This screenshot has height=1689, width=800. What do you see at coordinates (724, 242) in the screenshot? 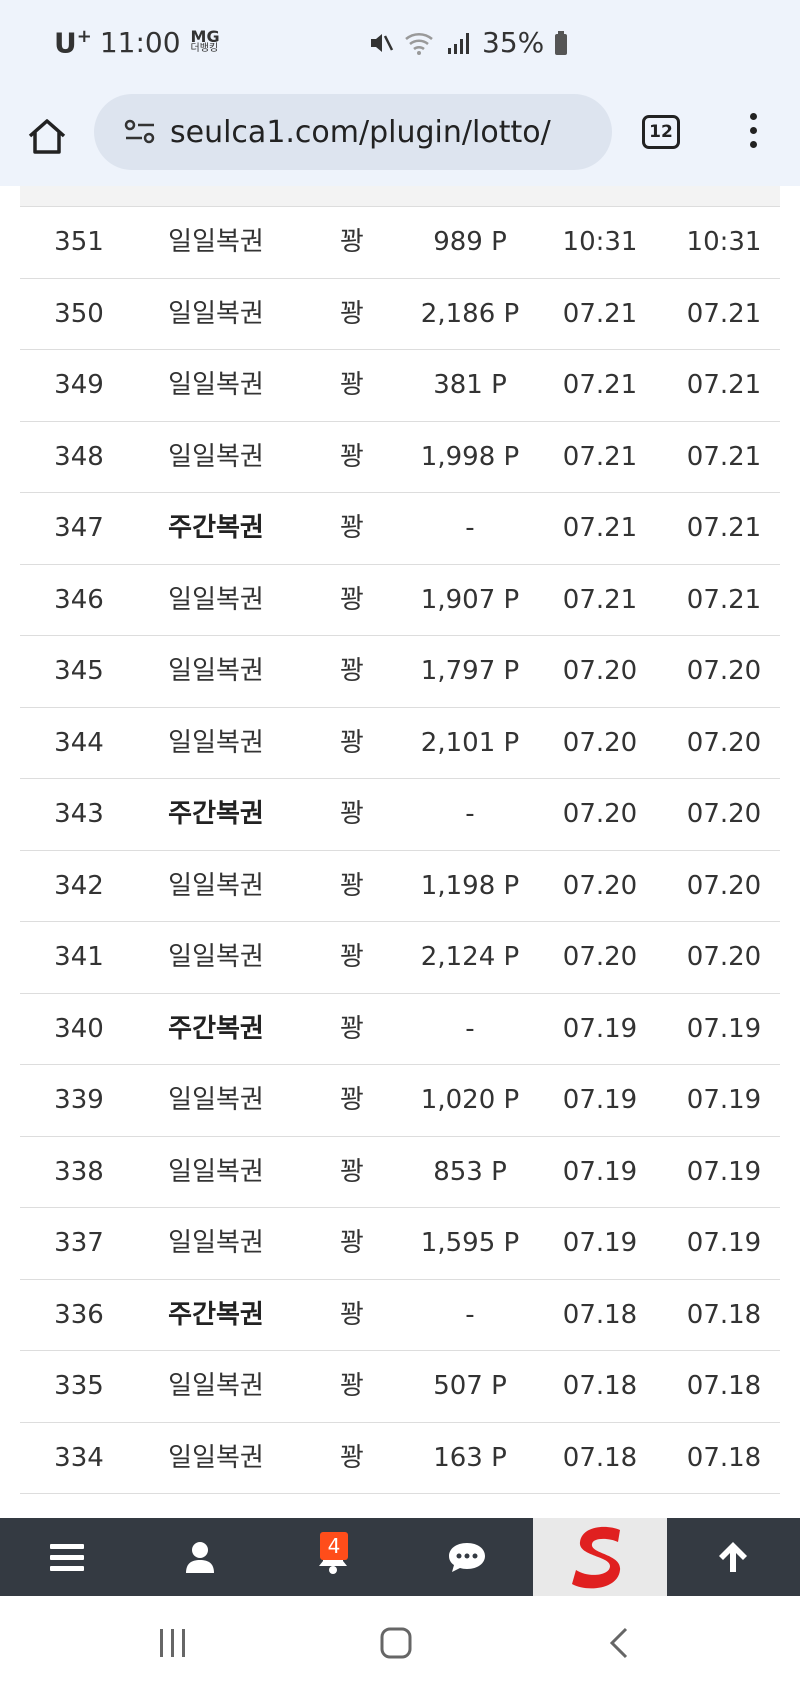
I see `check-date: 10:31` at bounding box center [724, 242].